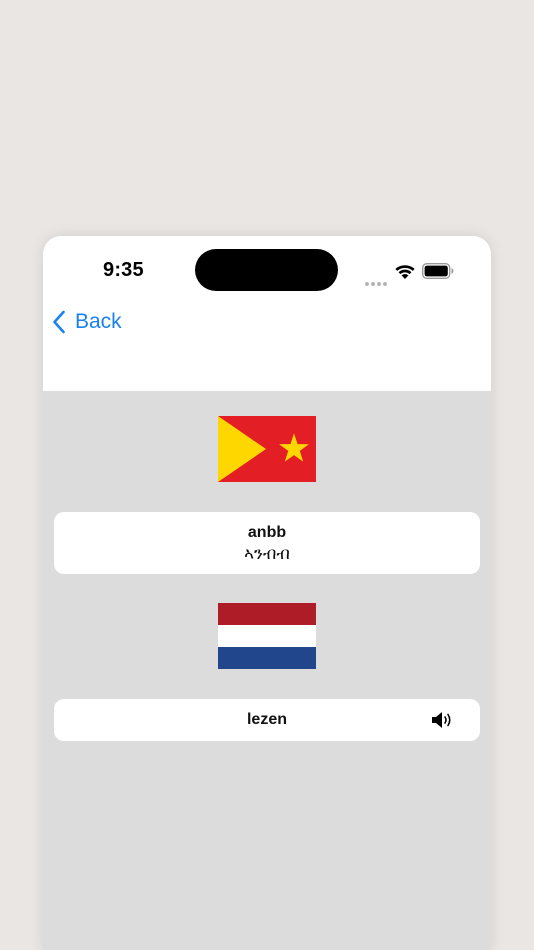 This screenshot has width=534, height=950. Describe the element at coordinates (267, 636) in the screenshot. I see `netherlands-flag-icon` at that location.